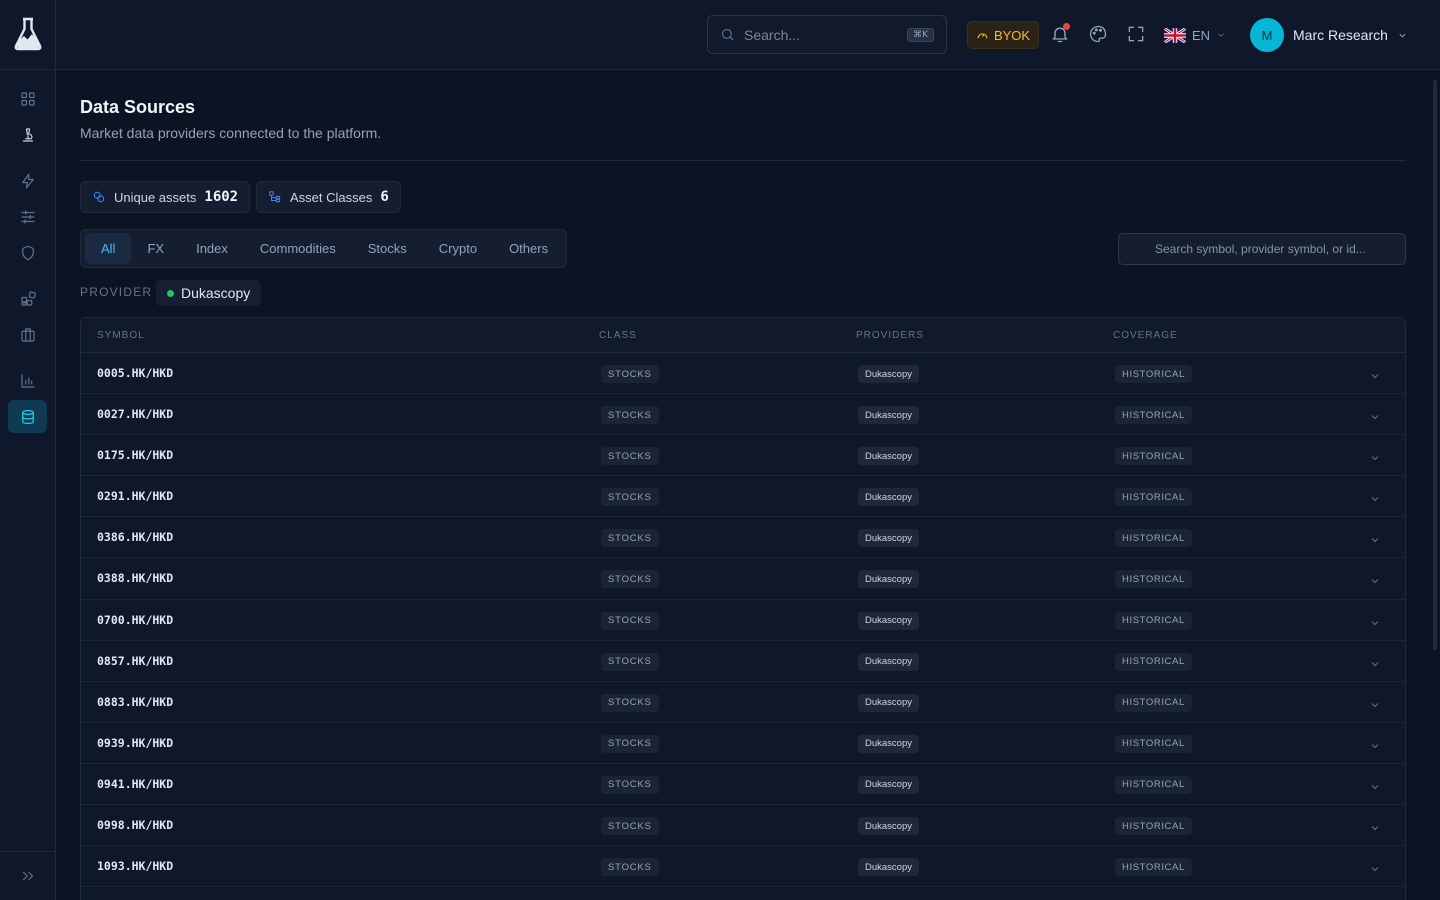 The image size is (1440, 900). Describe the element at coordinates (743, 579) in the screenshot. I see `table-row: 0388.HK/HKD STOCKS Dukascopy HISTORICAL` at that location.